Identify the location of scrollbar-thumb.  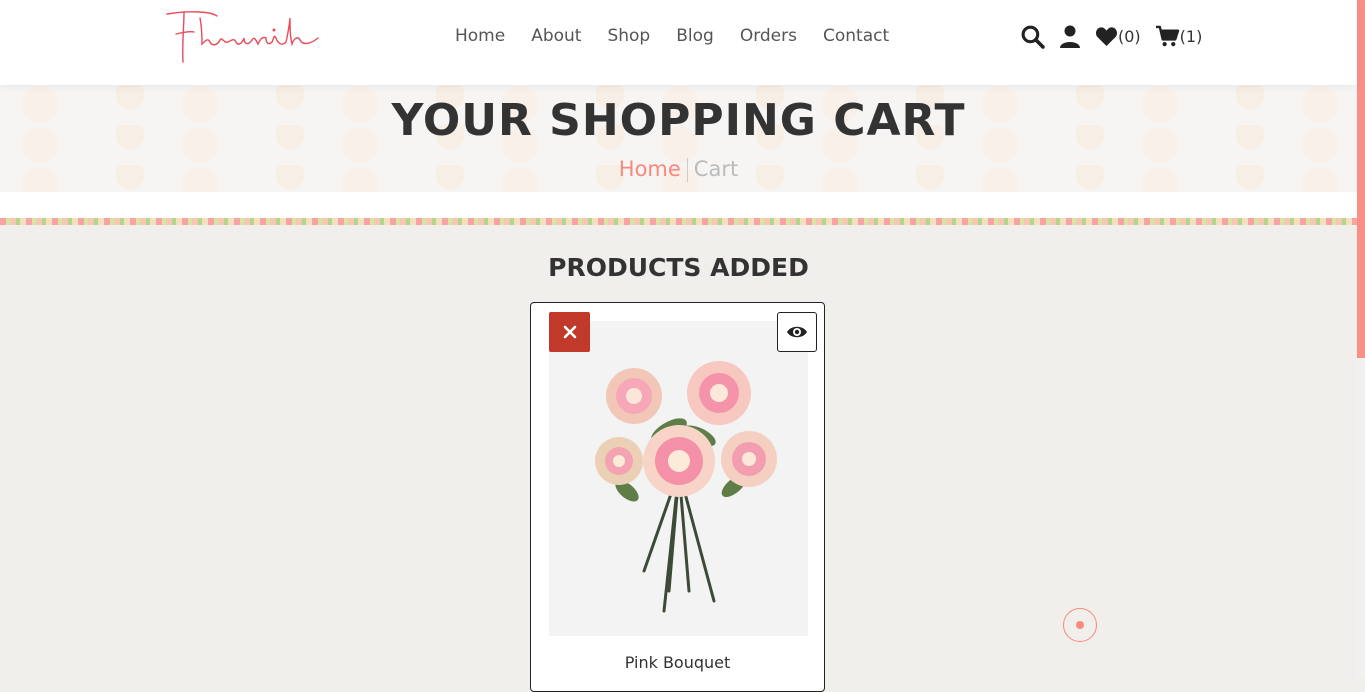
(1361, 179).